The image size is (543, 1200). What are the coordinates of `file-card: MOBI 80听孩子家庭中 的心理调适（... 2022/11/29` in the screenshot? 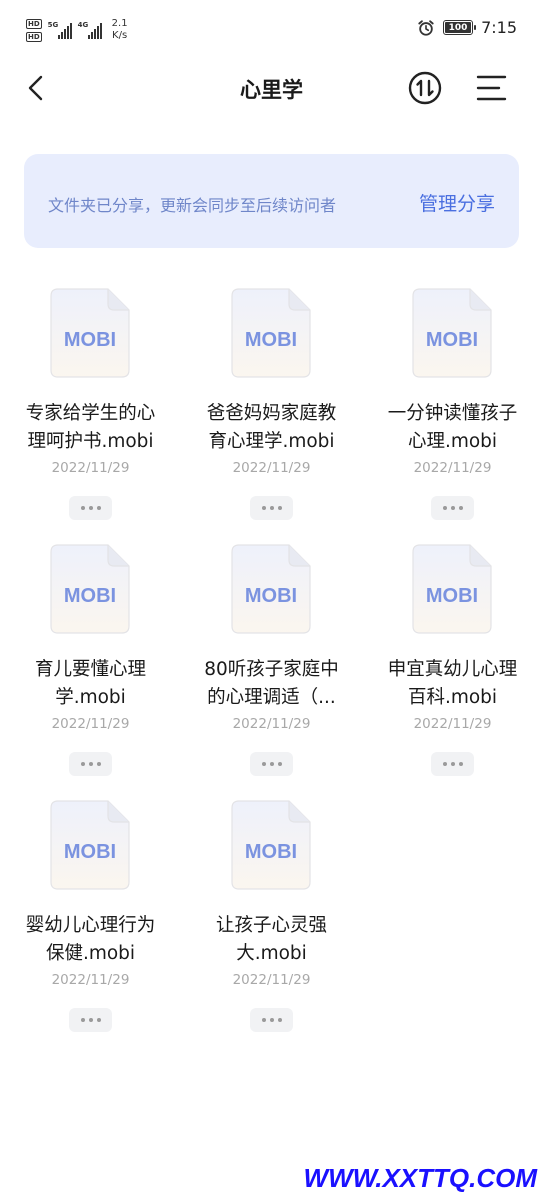 It's located at (271, 672).